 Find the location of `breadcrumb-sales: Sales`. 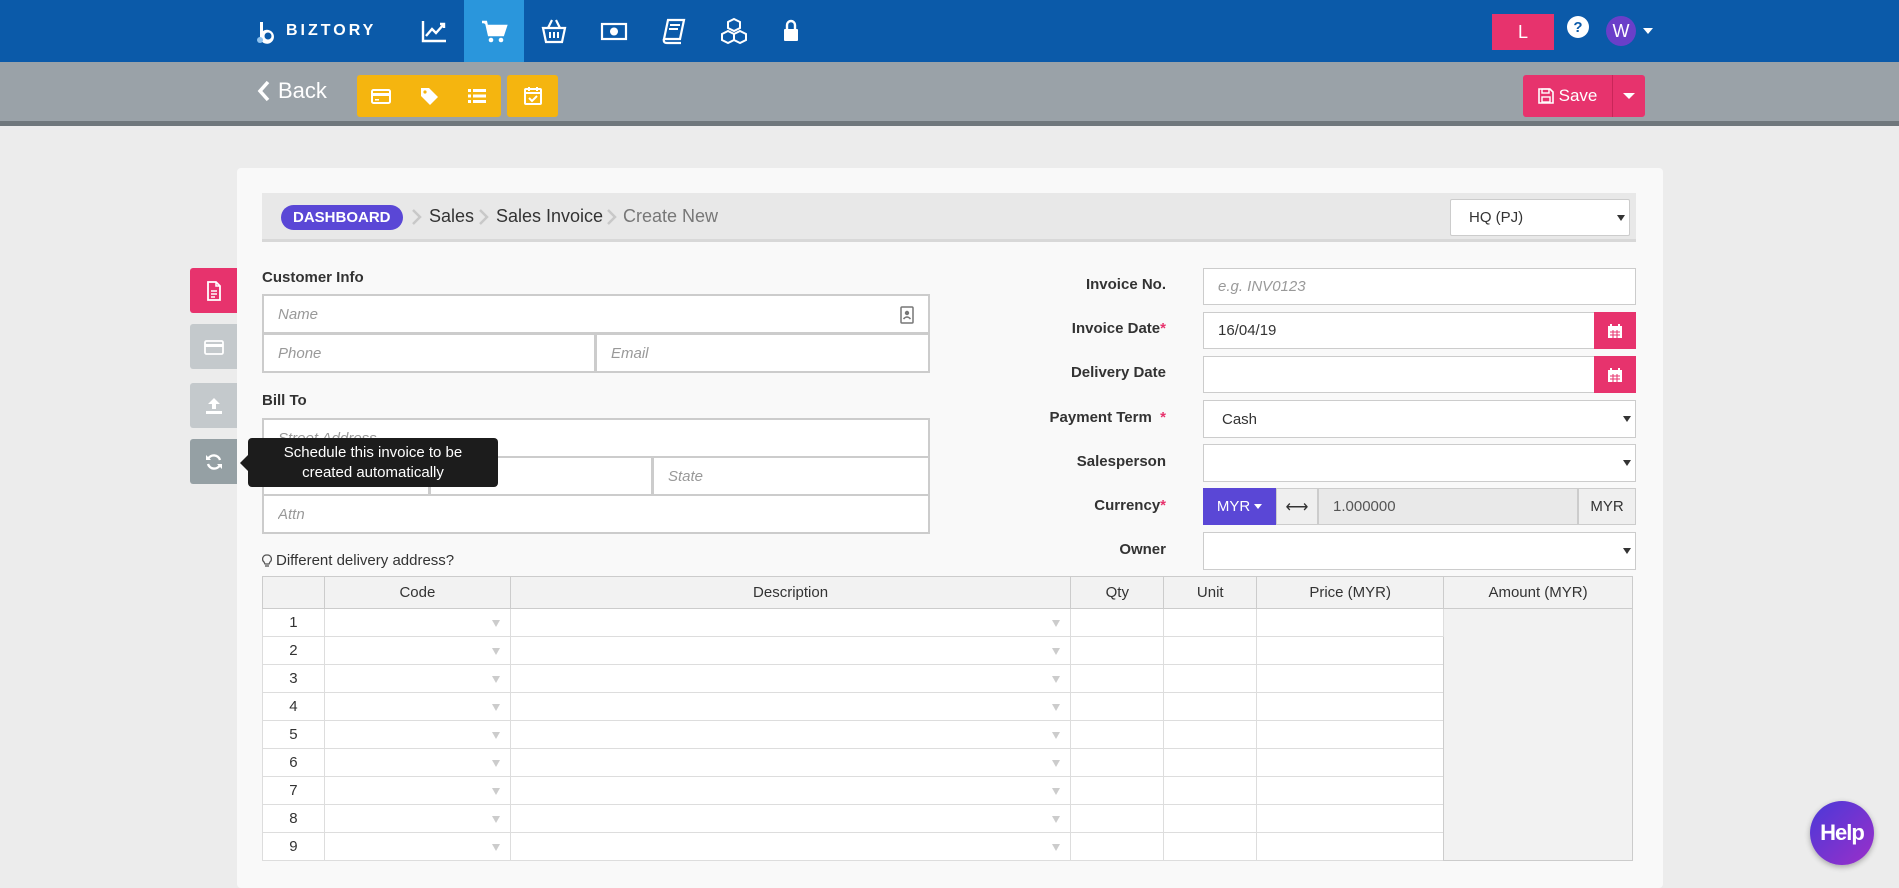

breadcrumb-sales: Sales is located at coordinates (451, 216).